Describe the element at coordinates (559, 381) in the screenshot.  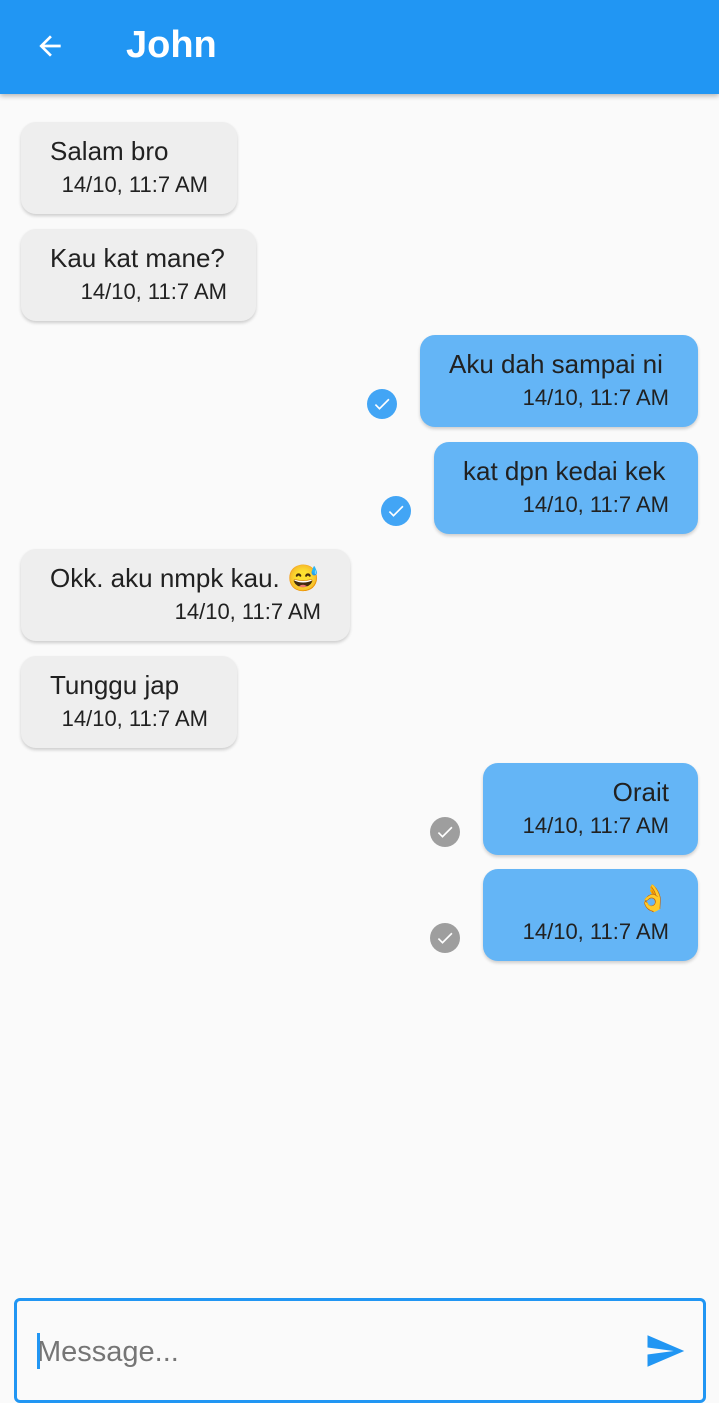
I see `outgoing-message-bubble: Aku dah sampai ni 14/10, 11:7 AM` at that location.